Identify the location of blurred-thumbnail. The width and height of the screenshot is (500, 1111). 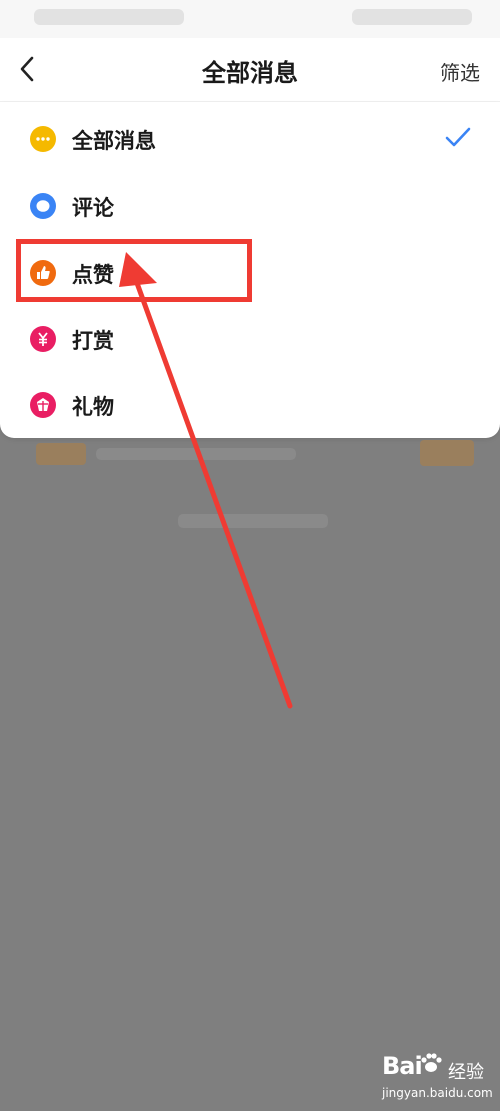
(447, 453).